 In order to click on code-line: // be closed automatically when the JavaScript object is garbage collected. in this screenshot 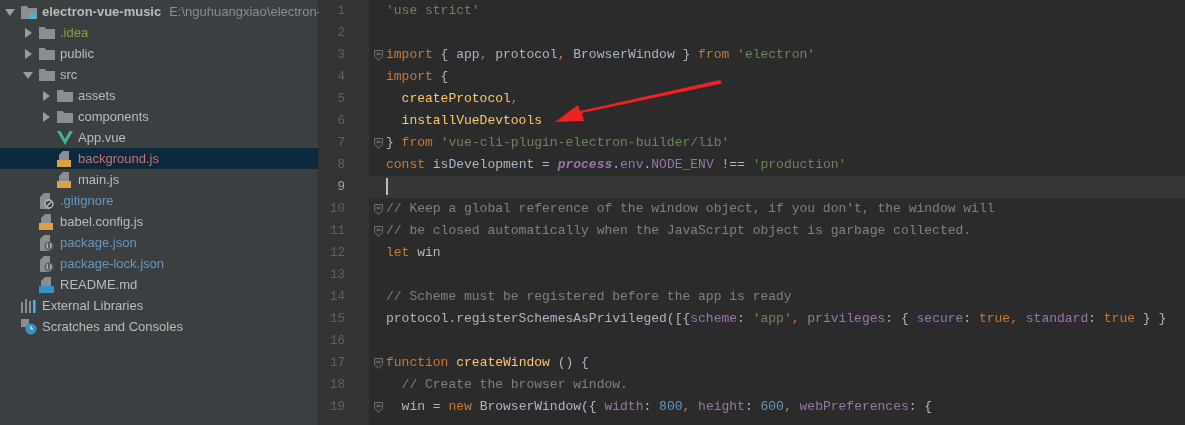, I will do `click(679, 231)`.